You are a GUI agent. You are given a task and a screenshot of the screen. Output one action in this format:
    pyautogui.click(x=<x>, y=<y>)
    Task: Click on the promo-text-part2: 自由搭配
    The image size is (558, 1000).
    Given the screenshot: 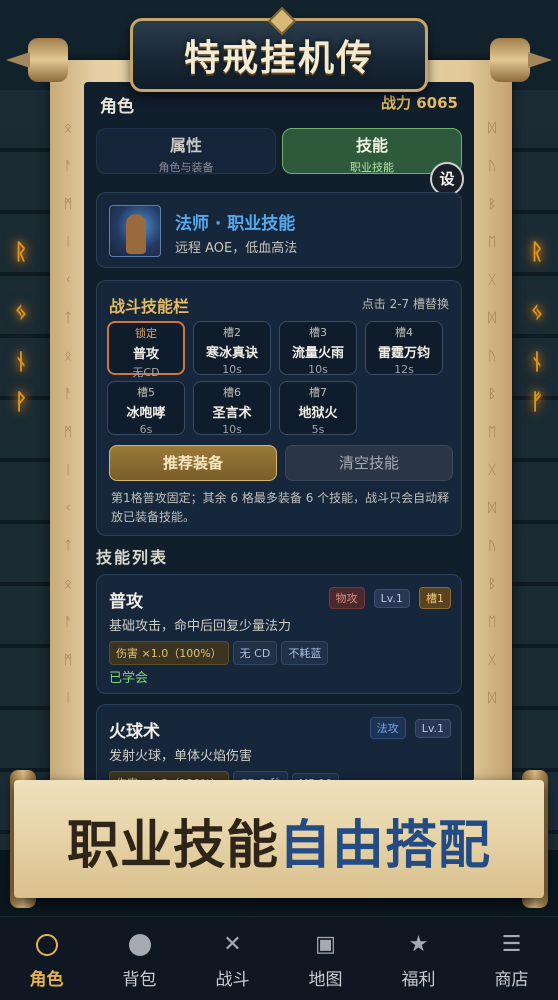 What is the action you would take?
    pyautogui.click(x=385, y=845)
    